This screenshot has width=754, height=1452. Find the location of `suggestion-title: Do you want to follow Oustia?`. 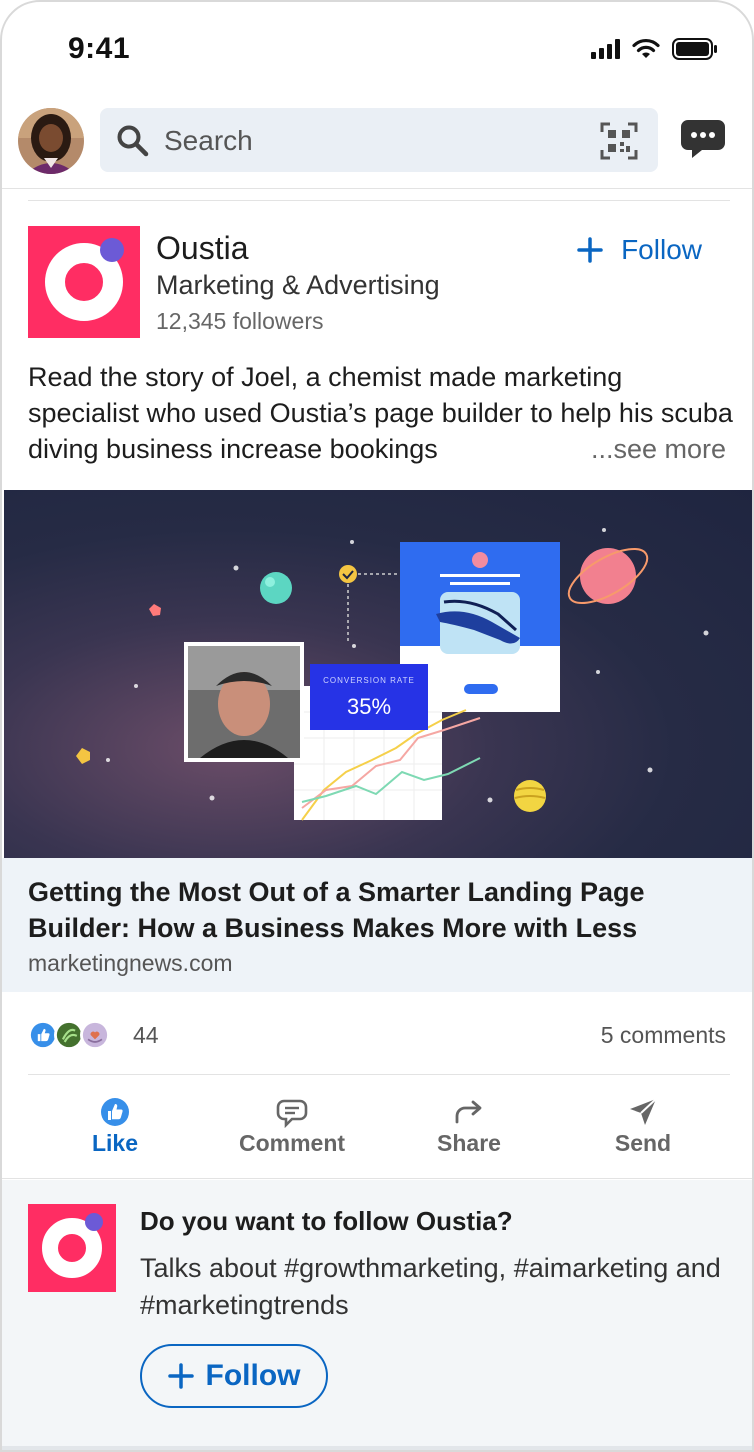

suggestion-title: Do you want to follow Oustia? is located at coordinates (326, 1221).